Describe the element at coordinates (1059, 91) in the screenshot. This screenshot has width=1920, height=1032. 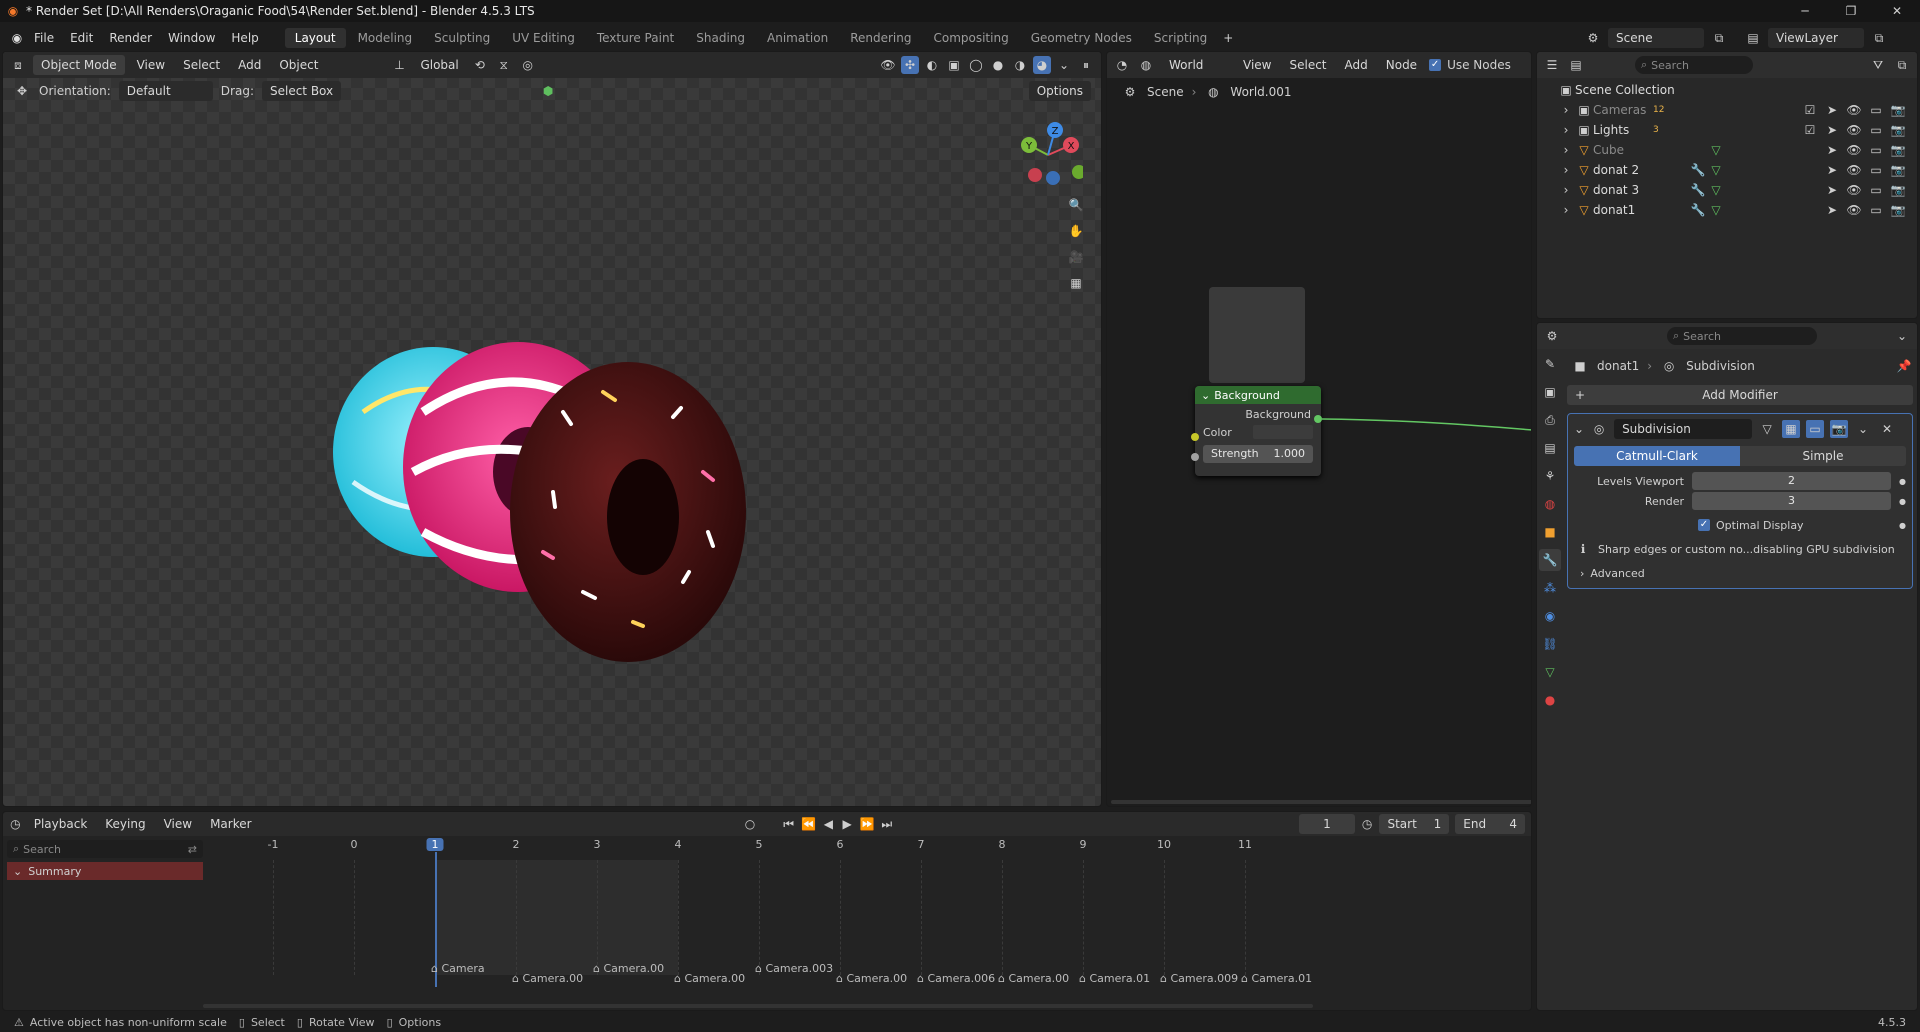
I see `viewport-options-button: Options` at that location.